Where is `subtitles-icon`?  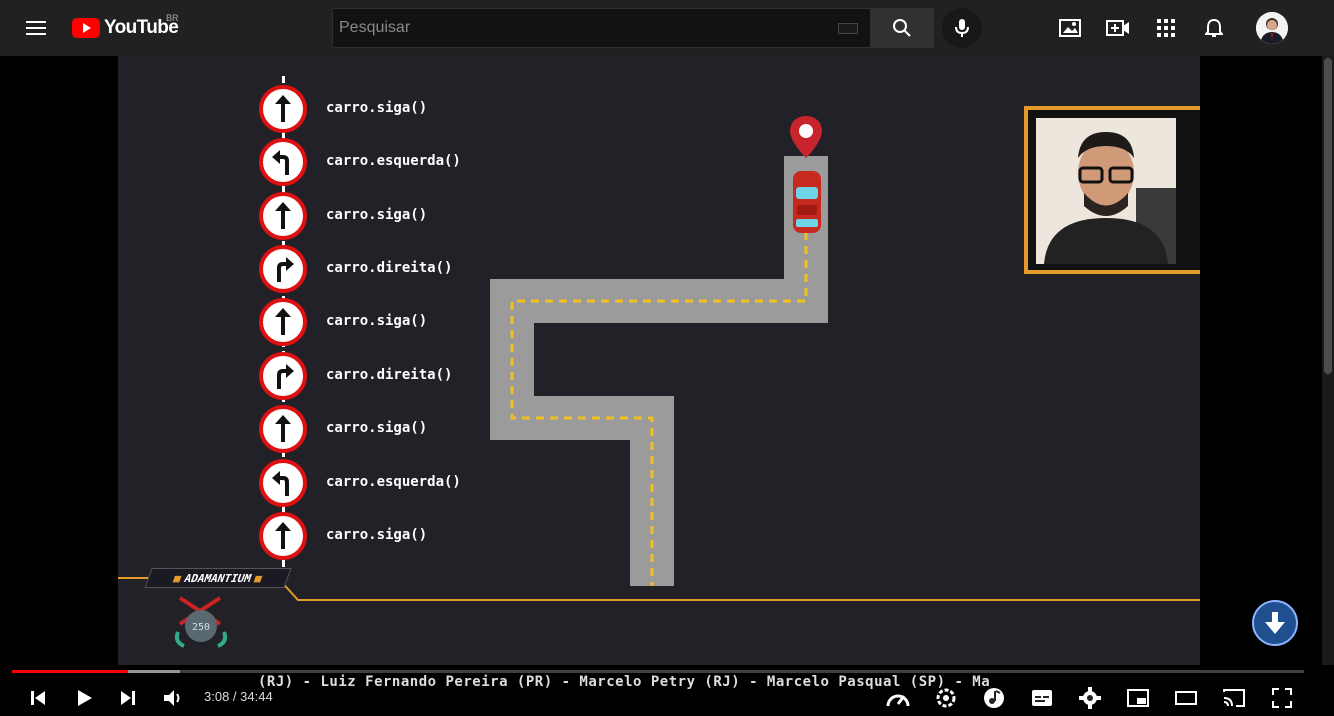 subtitles-icon is located at coordinates (1042, 698).